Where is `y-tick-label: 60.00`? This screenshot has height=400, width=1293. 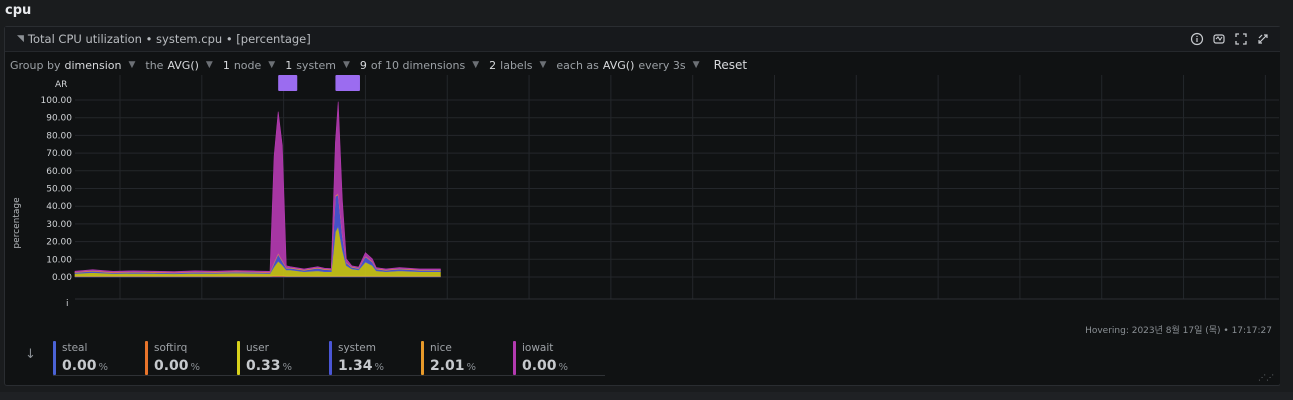
y-tick-label: 60.00 is located at coordinates (59, 172).